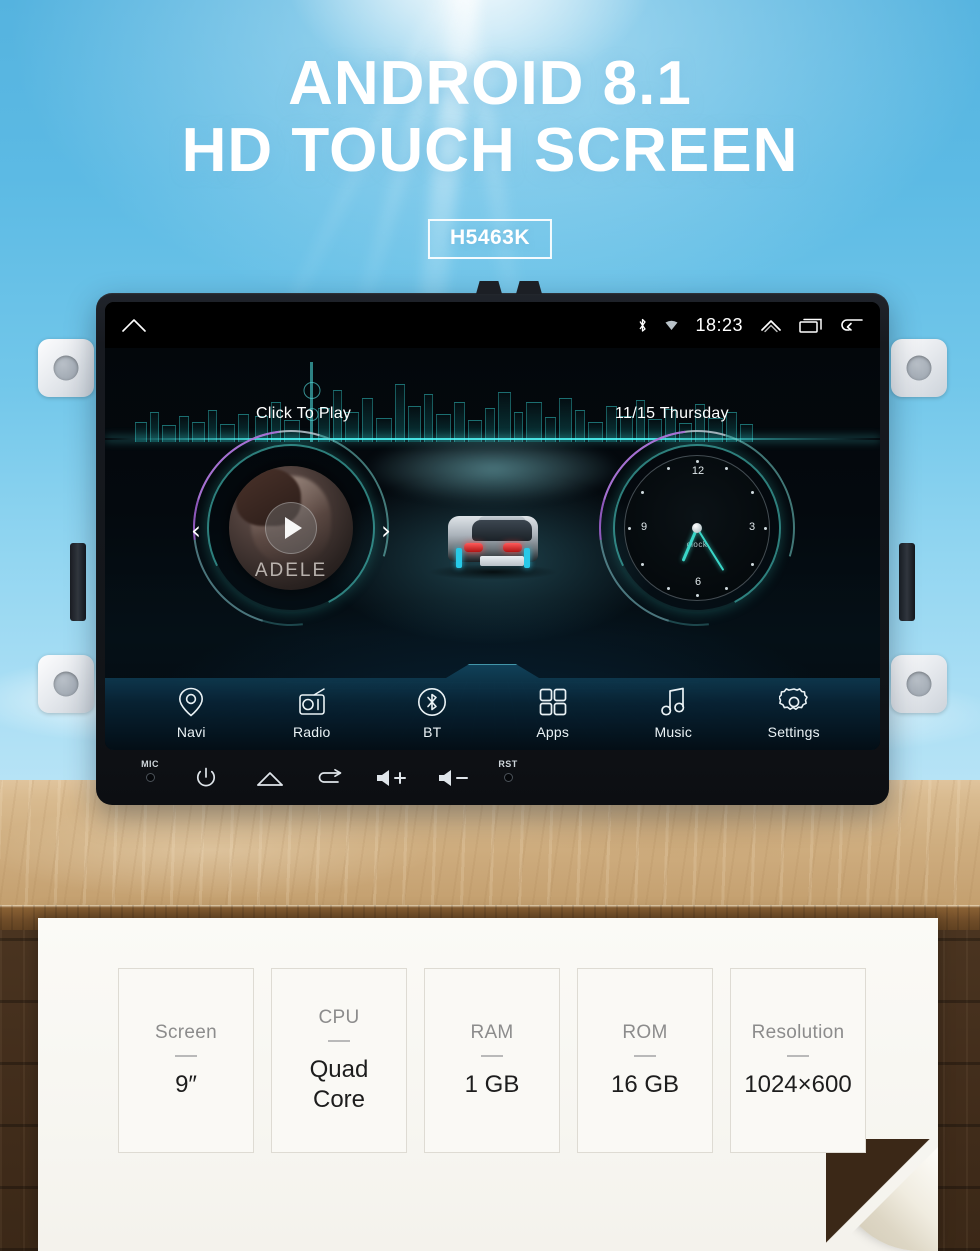  I want to click on dock-label: Navi, so click(191, 732).